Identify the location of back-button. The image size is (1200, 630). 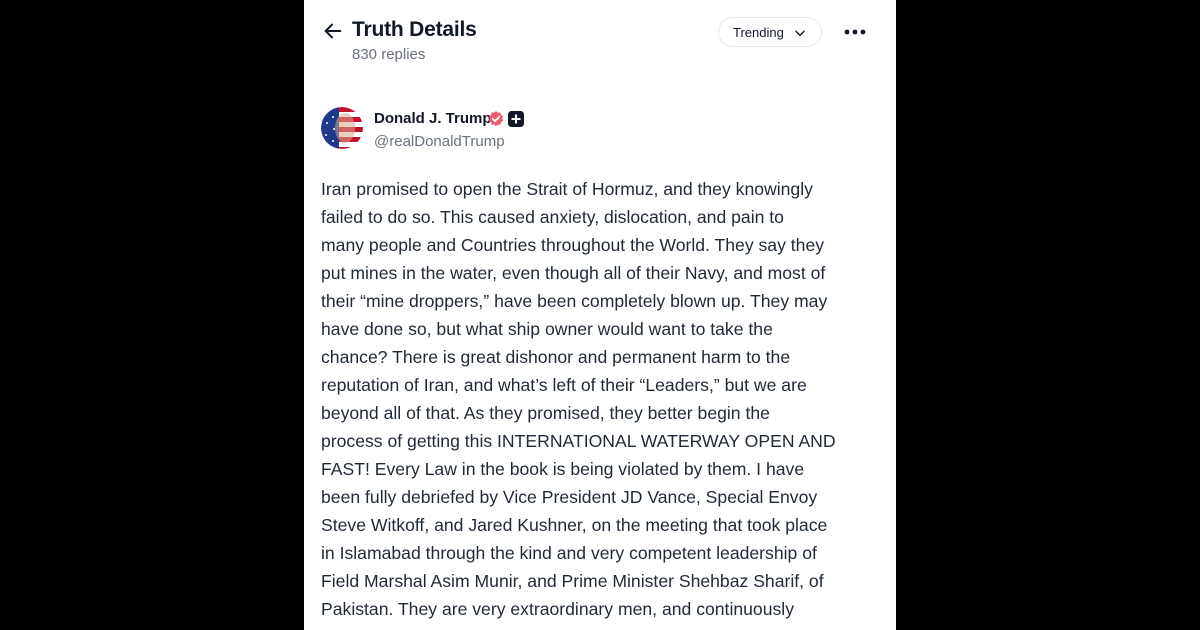
(333, 31).